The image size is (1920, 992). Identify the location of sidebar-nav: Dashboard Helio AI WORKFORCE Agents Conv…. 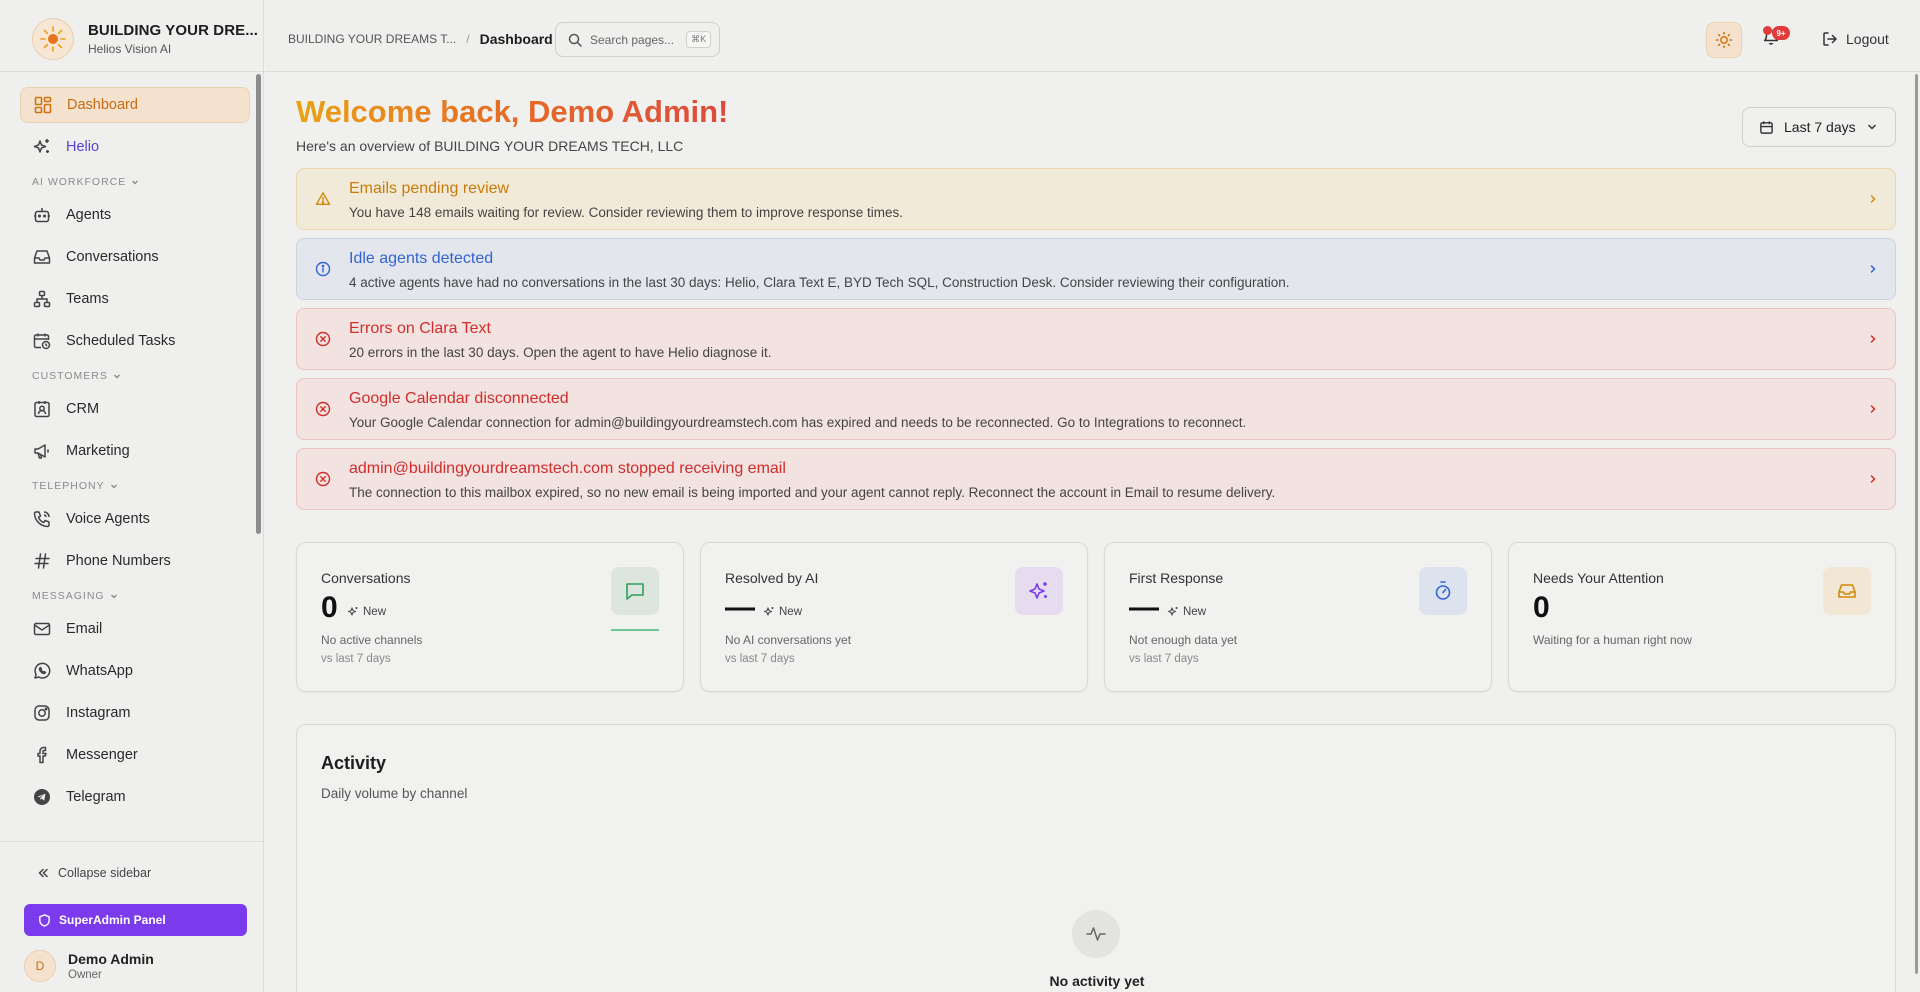
(135, 464).